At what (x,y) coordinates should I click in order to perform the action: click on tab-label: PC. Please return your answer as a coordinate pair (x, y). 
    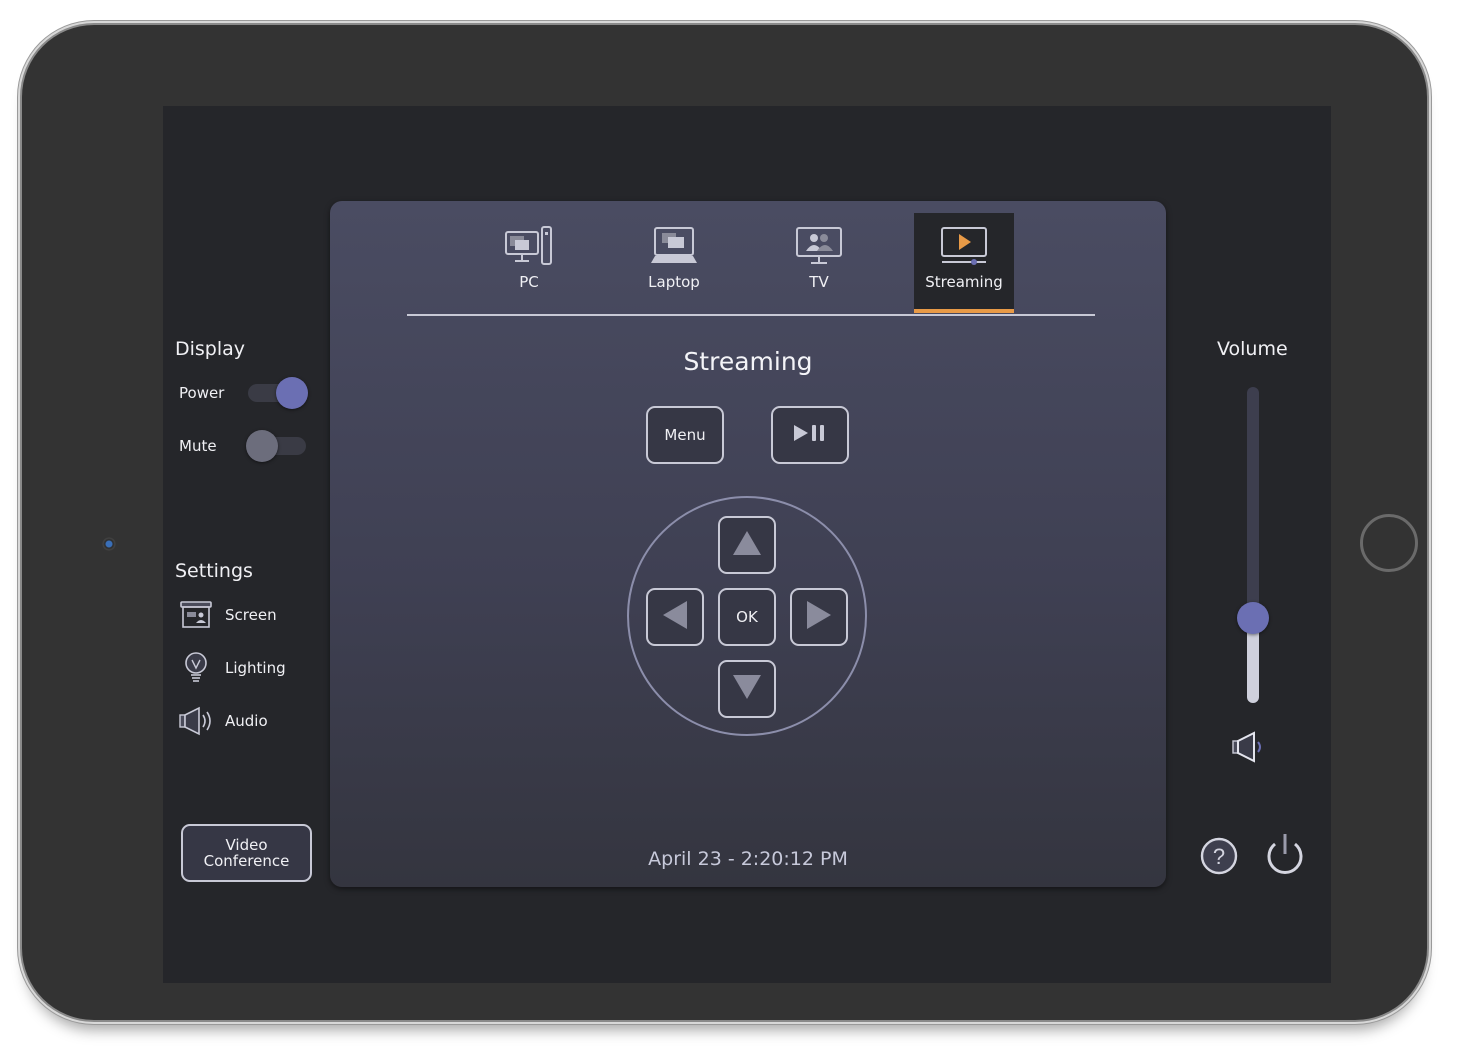
    Looking at the image, I should click on (529, 282).